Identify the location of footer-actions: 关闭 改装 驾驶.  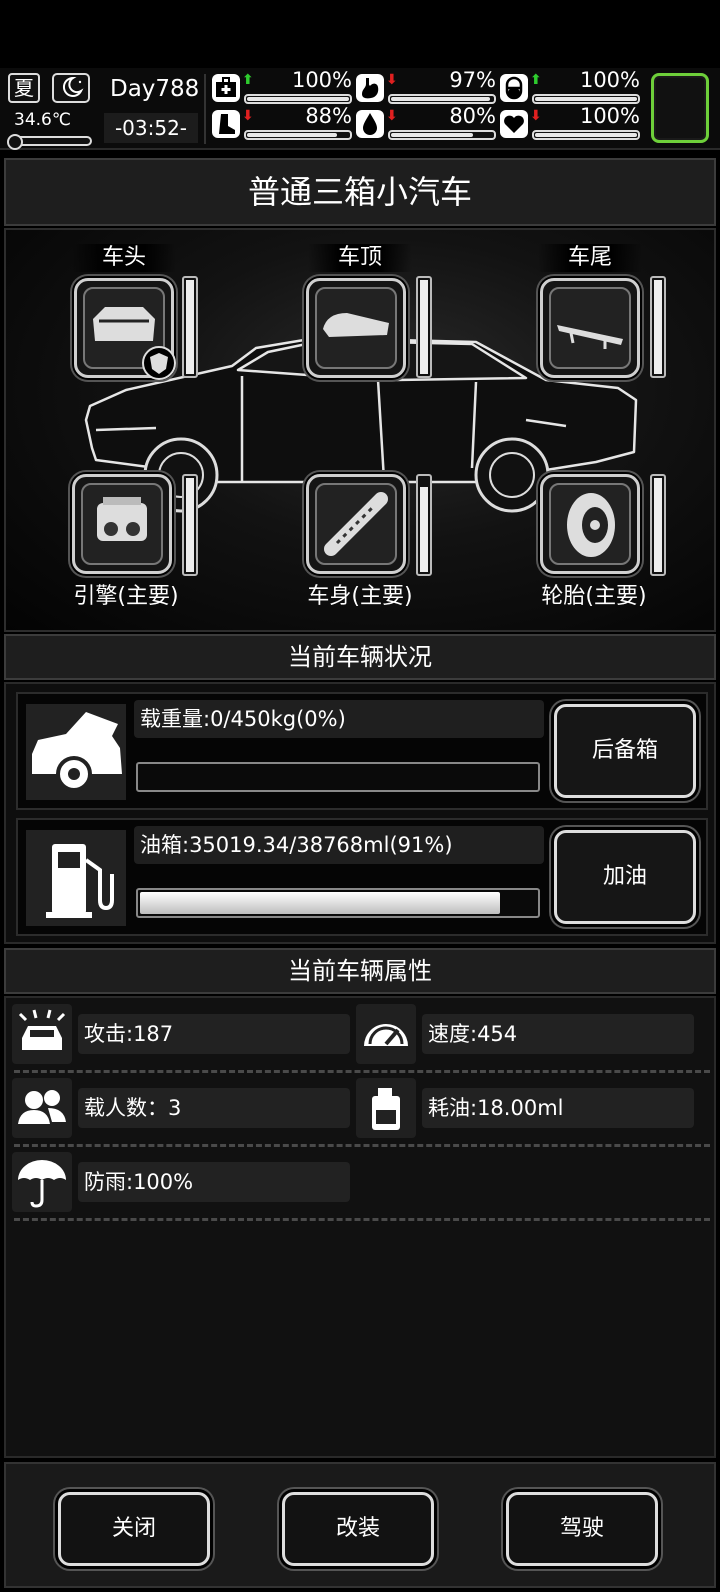
(360, 1525).